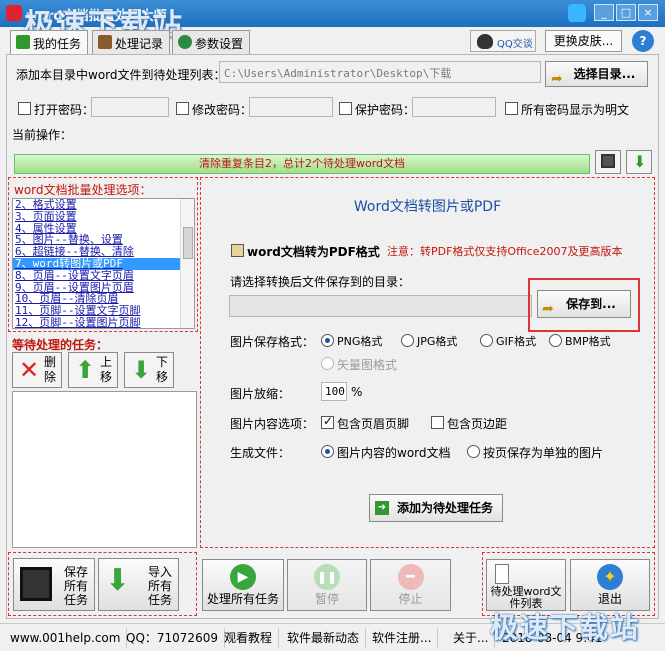 This screenshot has width=665, height=651. I want to click on download-button: ⬇, so click(639, 162).